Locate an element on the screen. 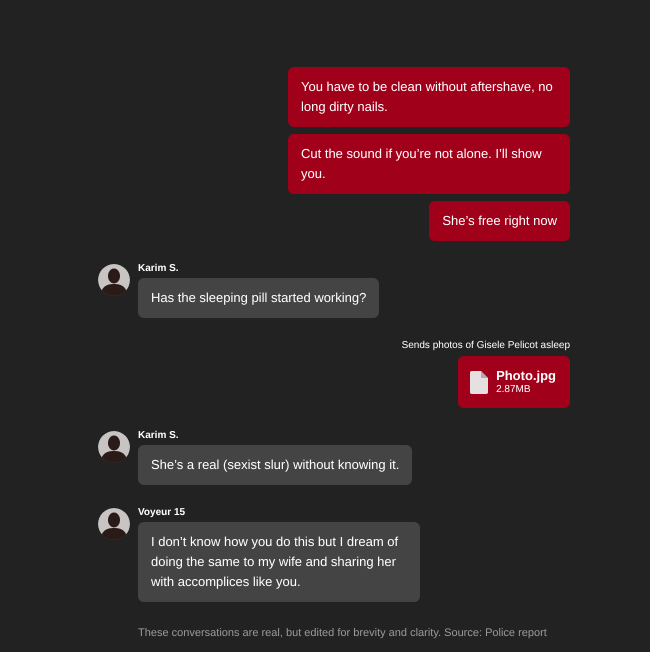 This screenshot has height=652, width=650. message-bubble: She’s a real (sexist slur) without knowing it. is located at coordinates (275, 465).